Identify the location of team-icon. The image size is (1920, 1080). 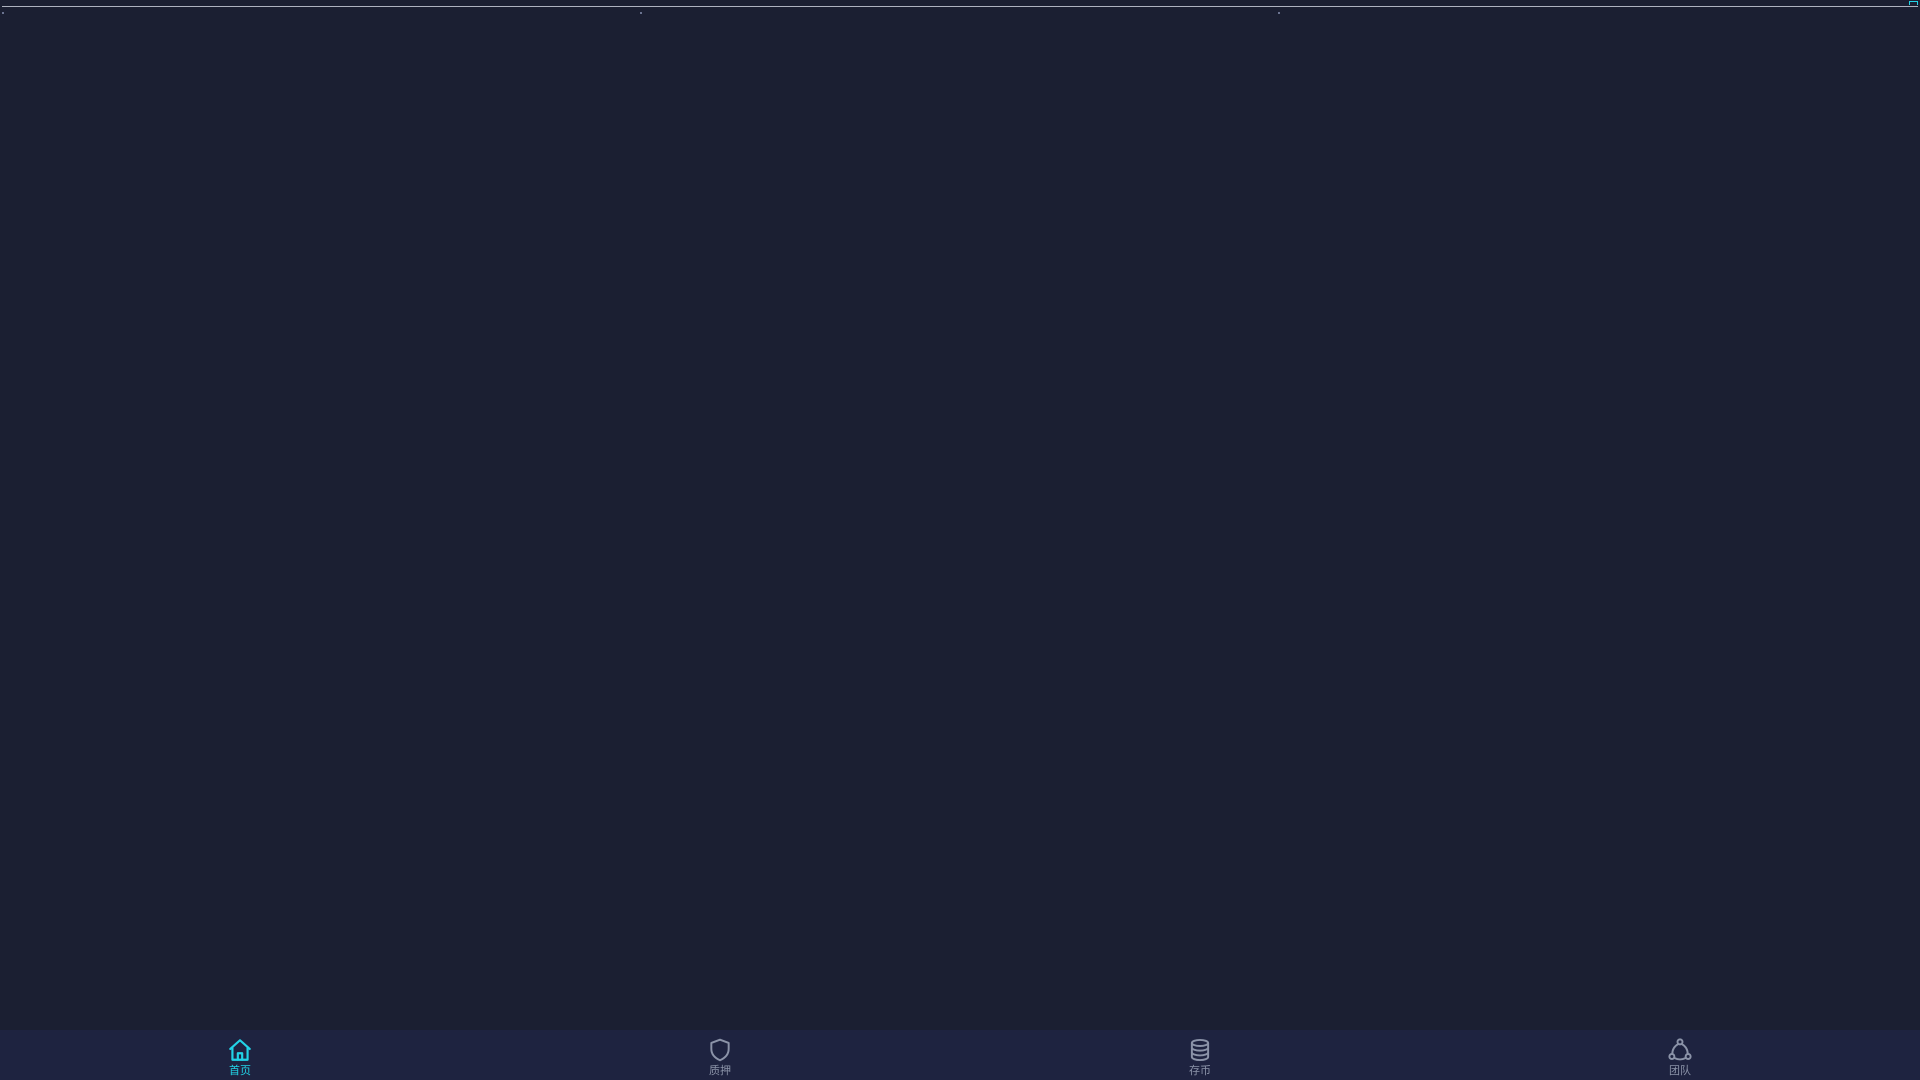
(1680, 1049).